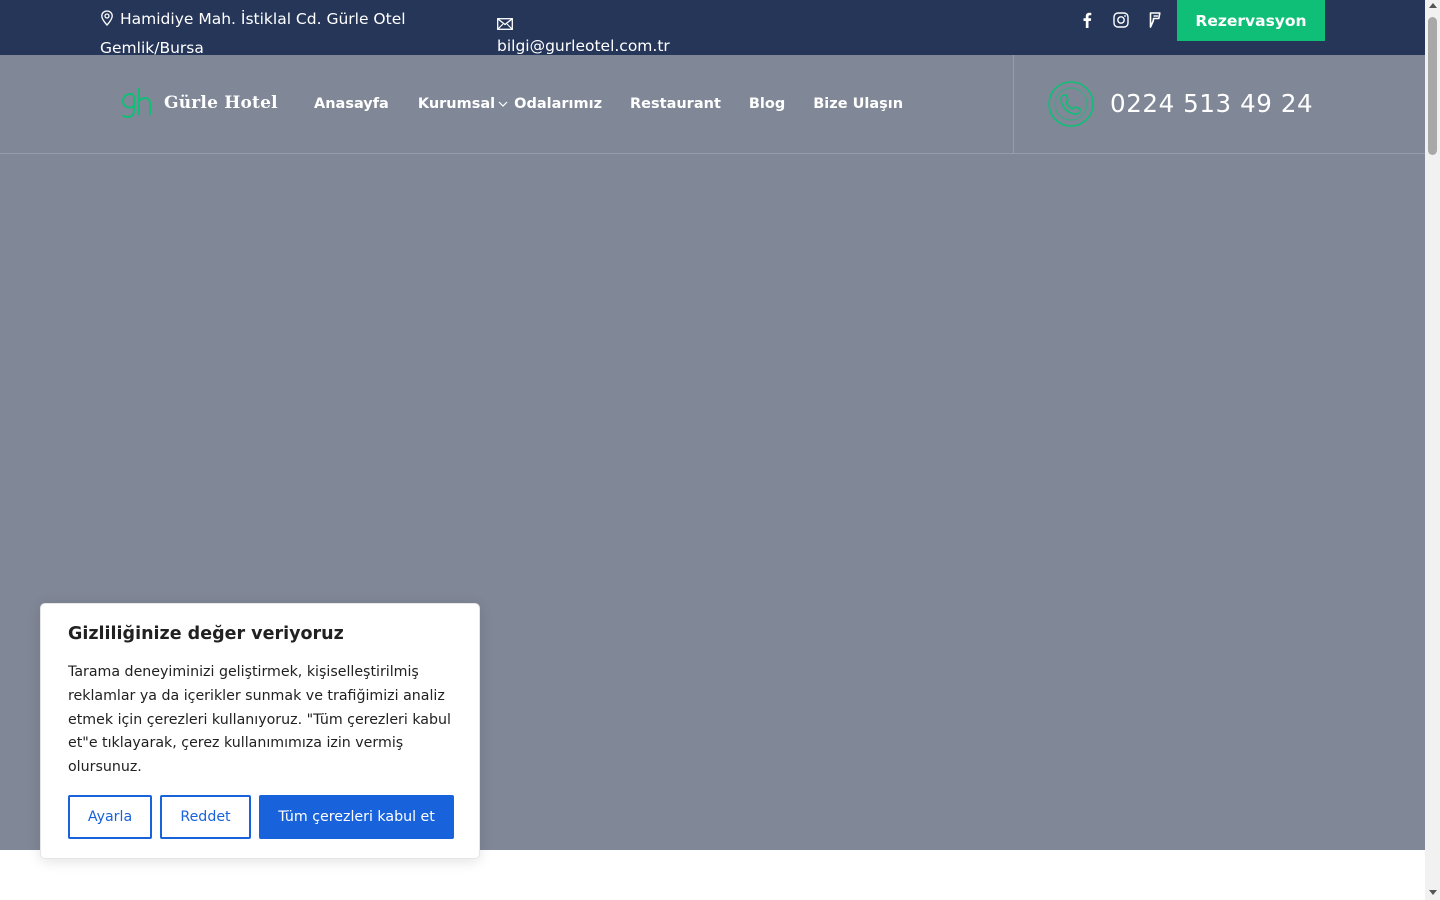  I want to click on instagram-icon, so click(1121, 20).